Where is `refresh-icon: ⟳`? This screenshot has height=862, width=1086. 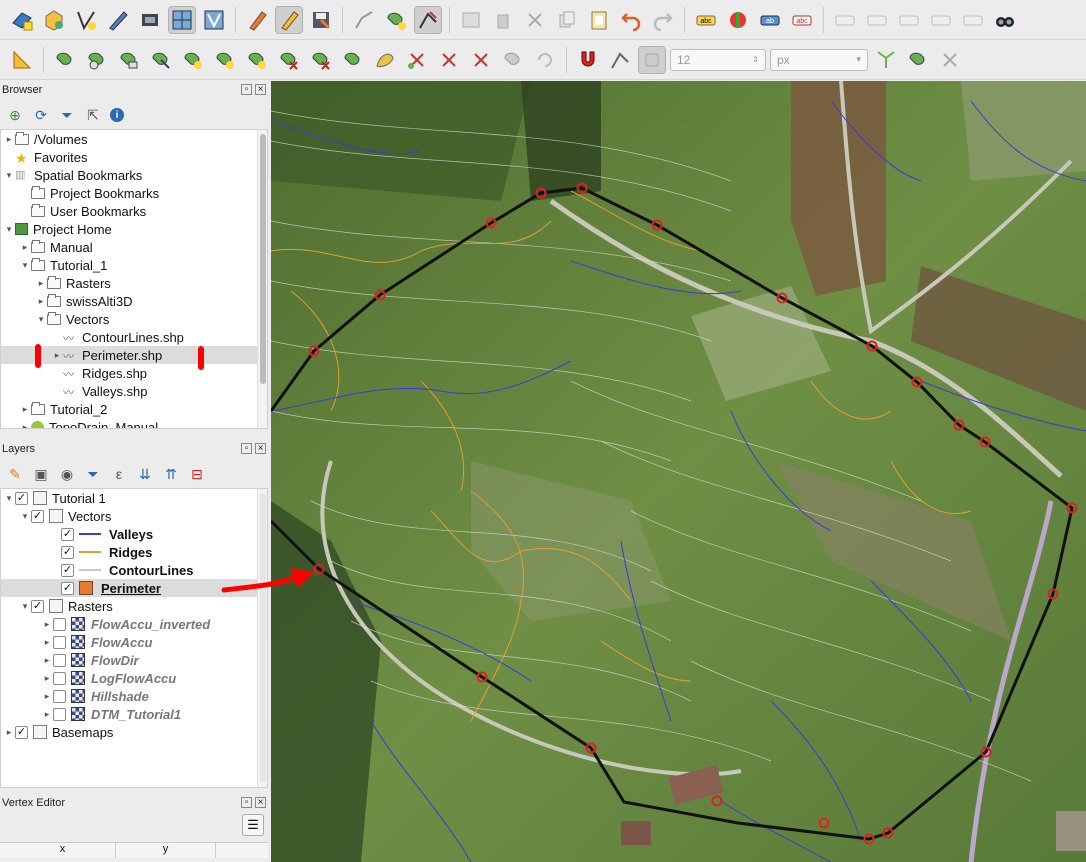 refresh-icon: ⟳ is located at coordinates (41, 115).